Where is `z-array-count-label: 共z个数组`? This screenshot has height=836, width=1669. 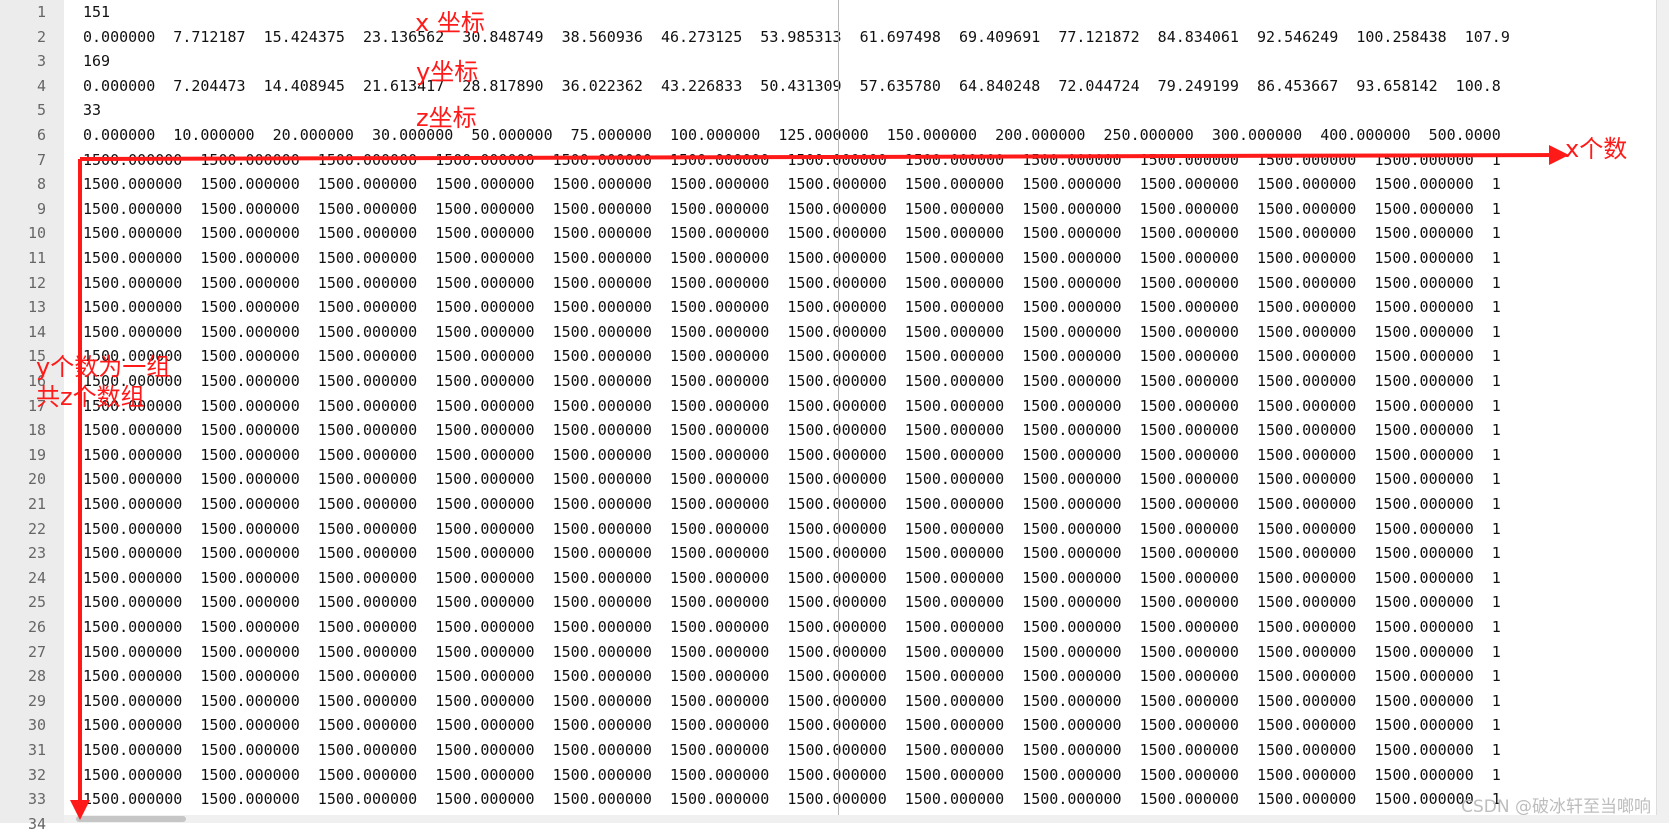 z-array-count-label: 共z个数组 is located at coordinates (90, 397).